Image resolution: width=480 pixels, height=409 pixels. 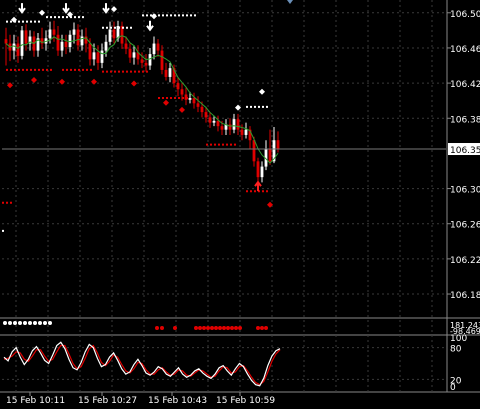 I want to click on time-axis-label: 15 Feb 10:27, so click(x=107, y=400).